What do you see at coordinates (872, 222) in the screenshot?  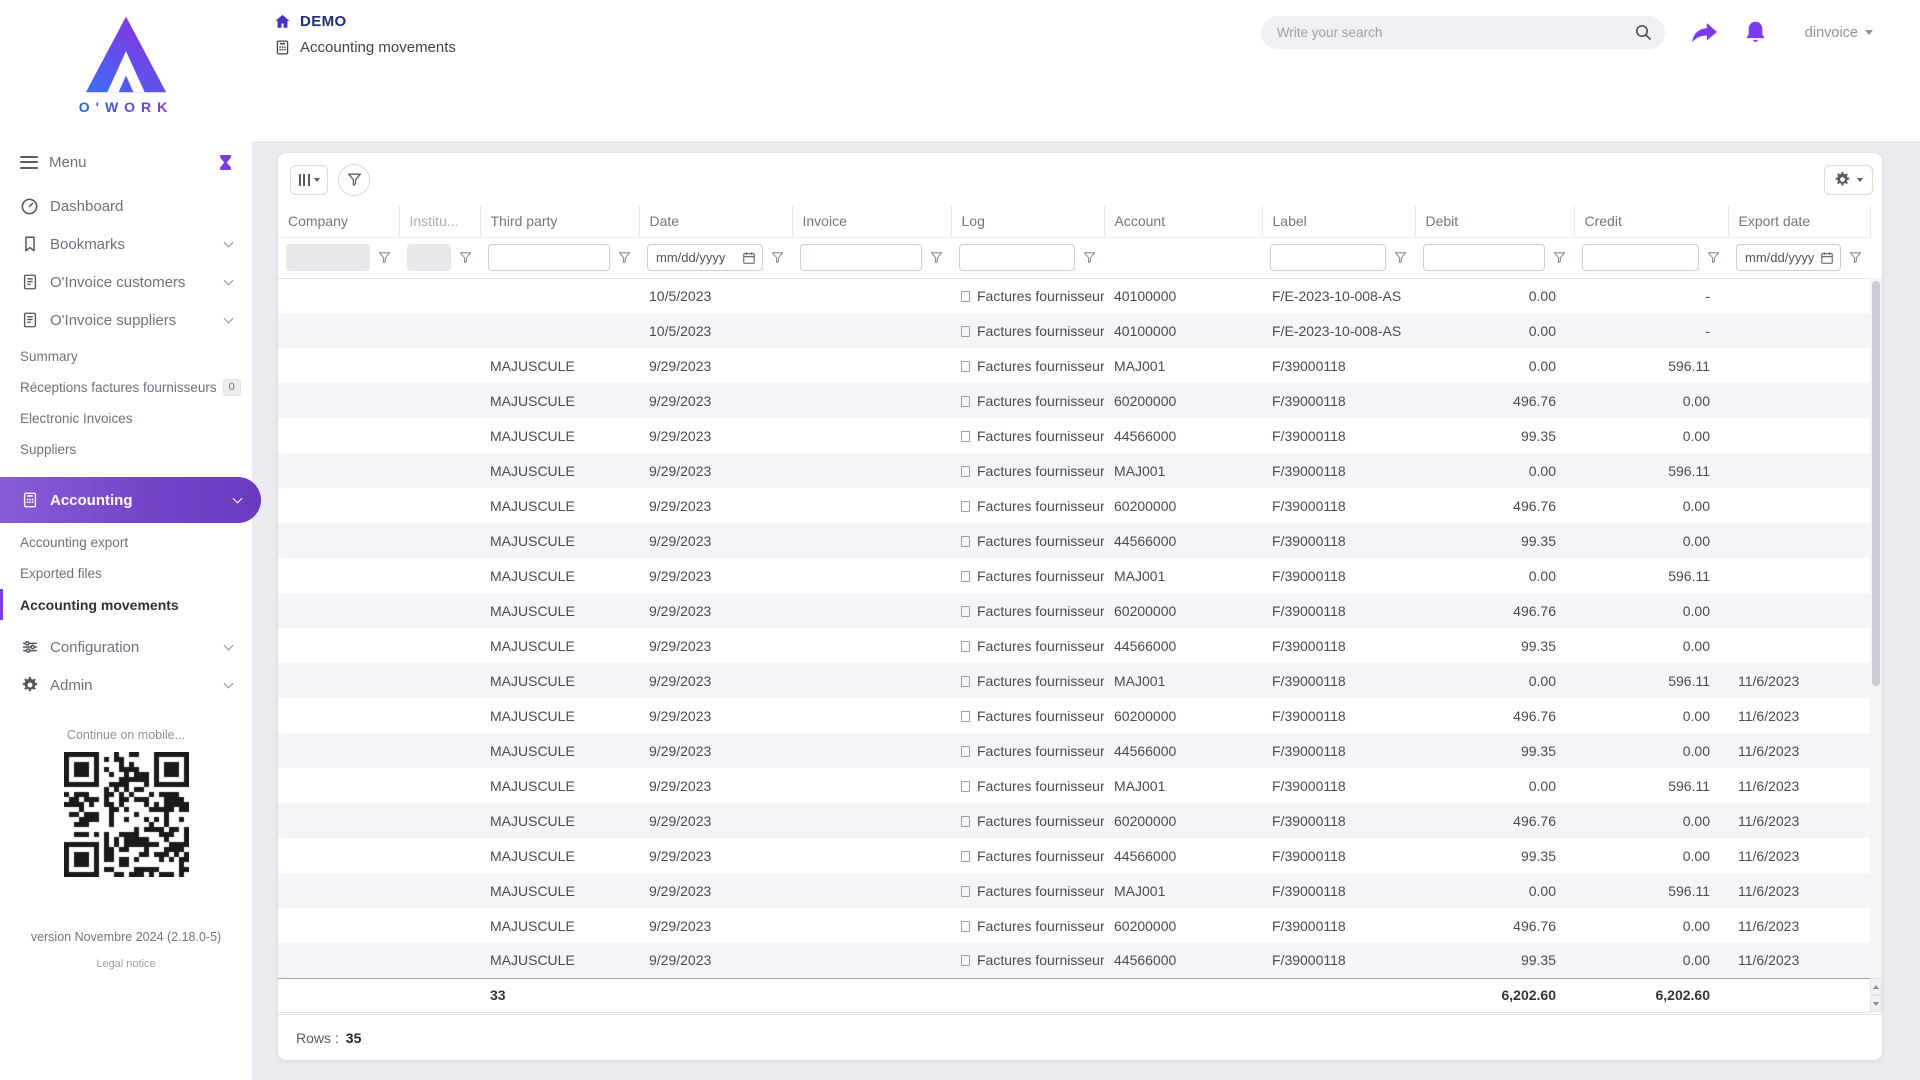 I see `column-header-invoice: Invoice` at bounding box center [872, 222].